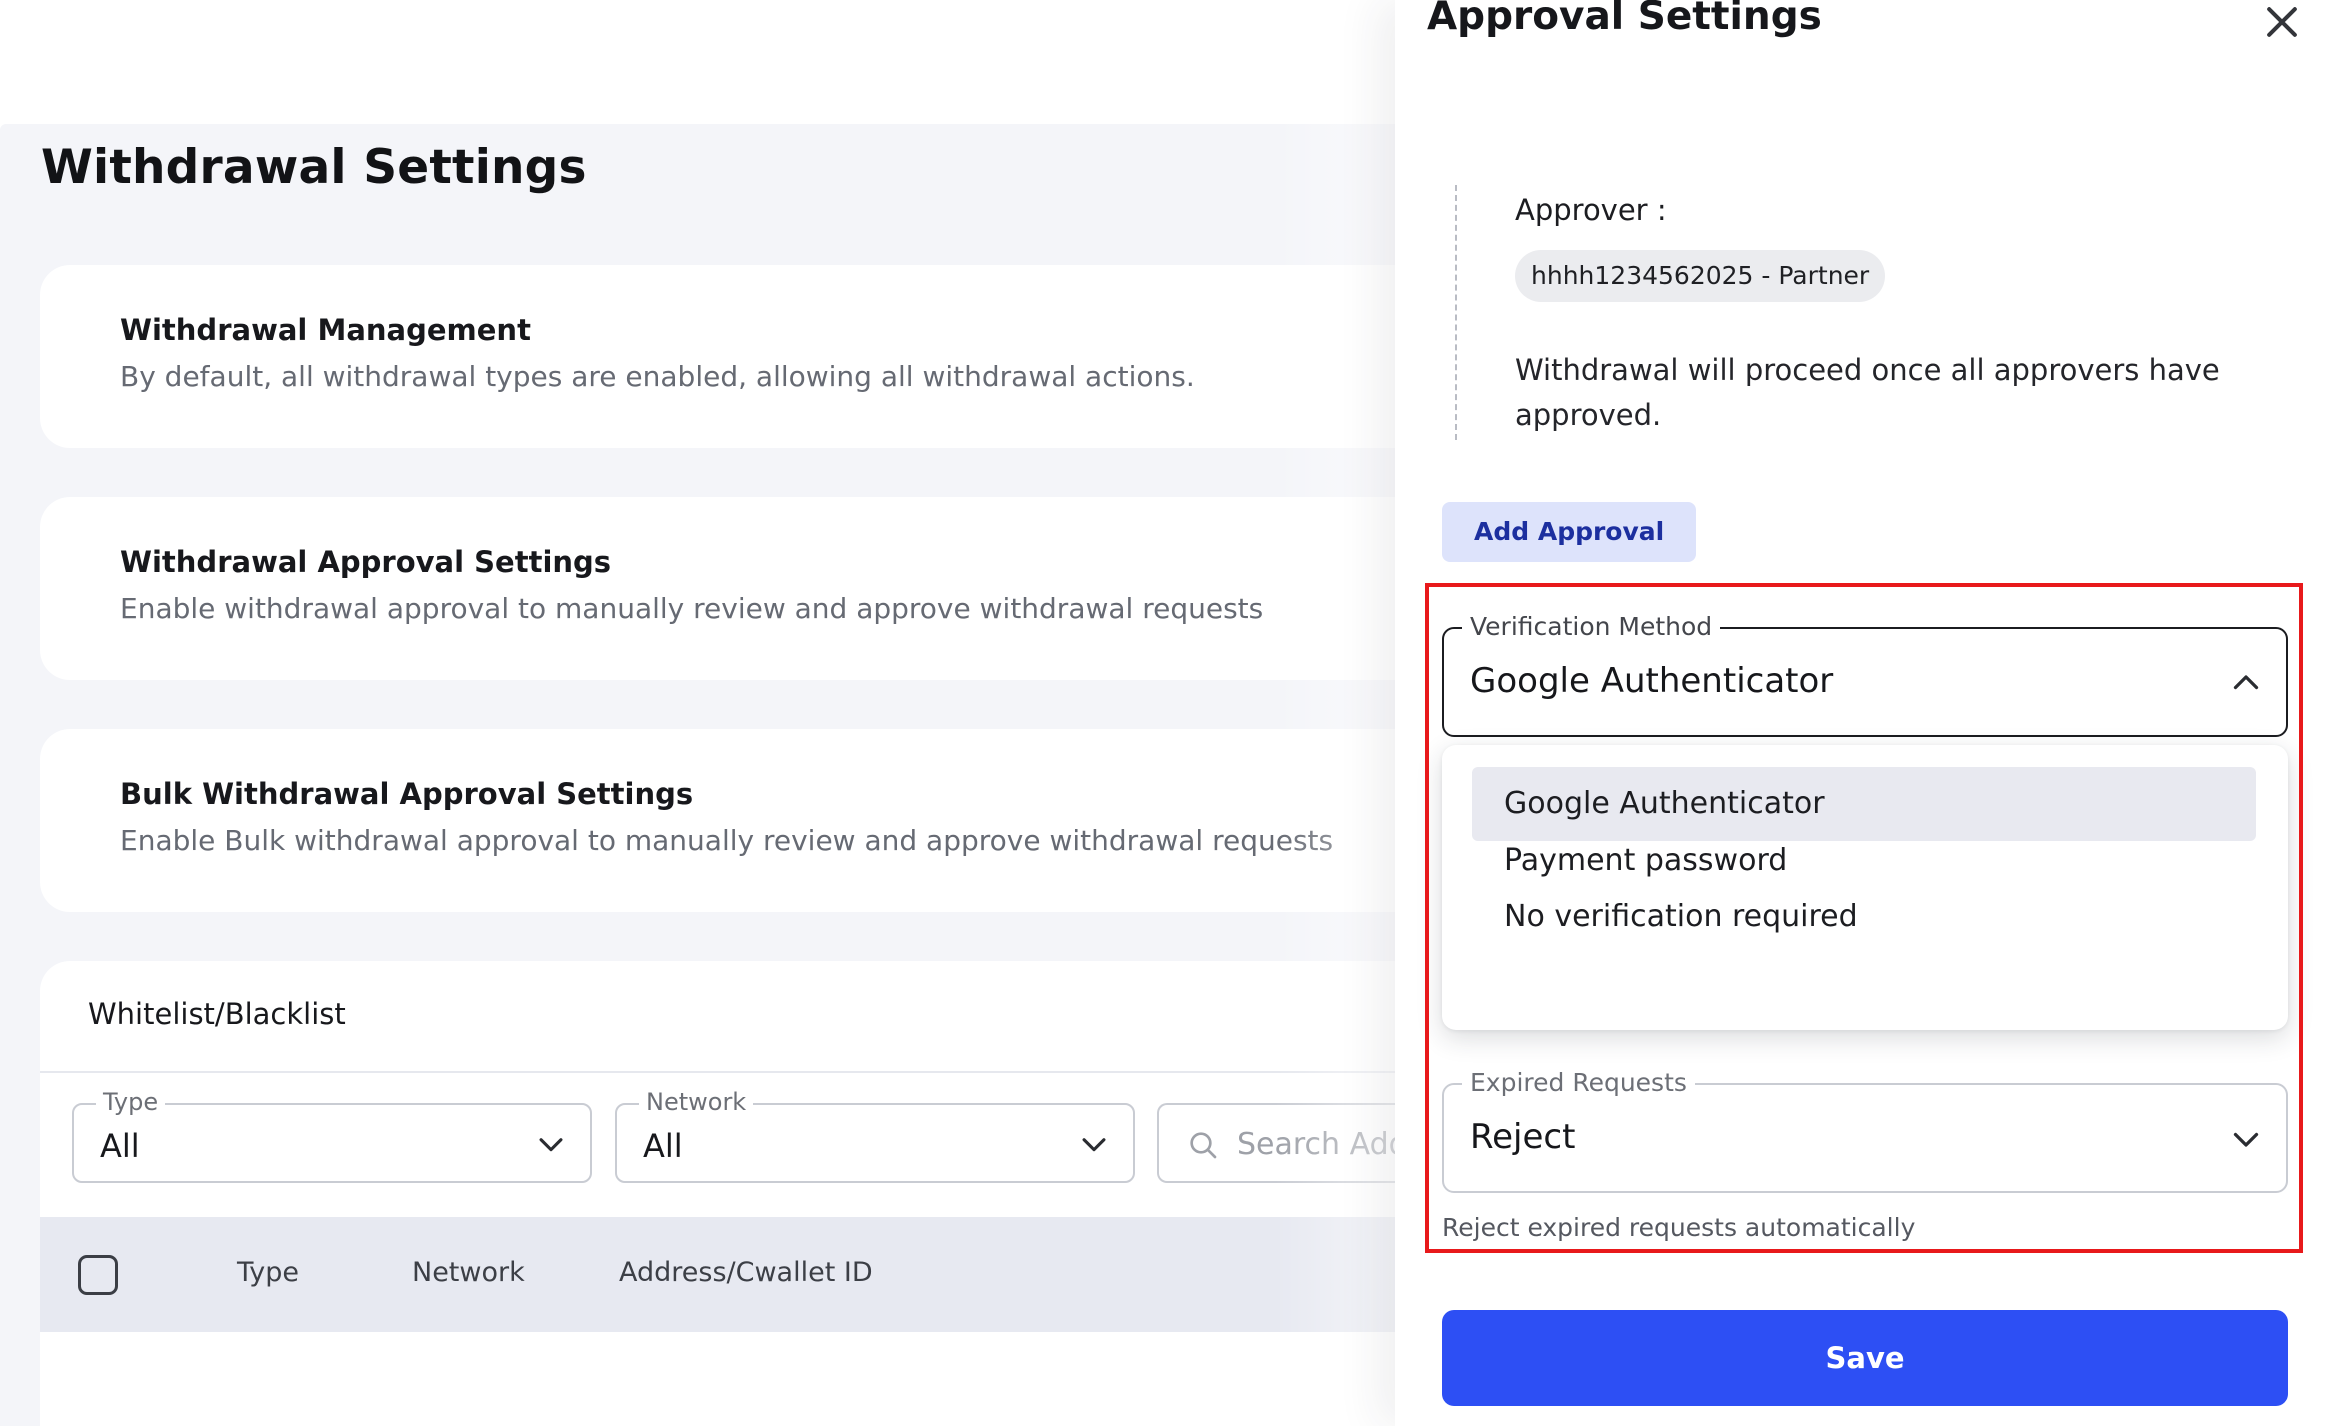 This screenshot has width=2330, height=1426. What do you see at coordinates (314, 167) in the screenshot?
I see `page-title: Withdrawal Settings` at bounding box center [314, 167].